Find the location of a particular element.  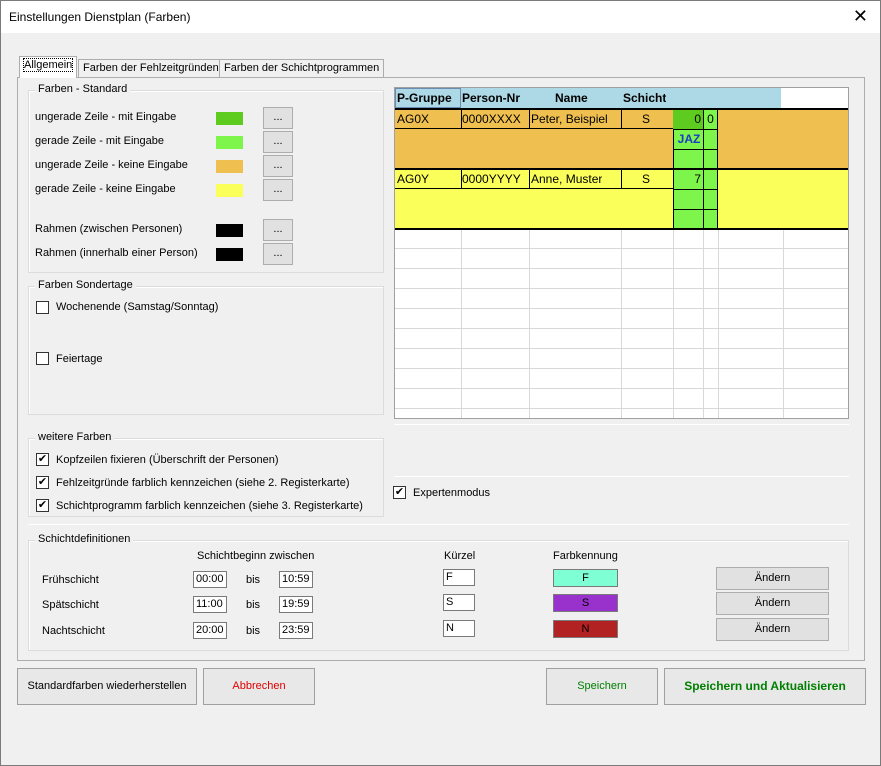

feiertage-label: Feiertage is located at coordinates (79, 359).